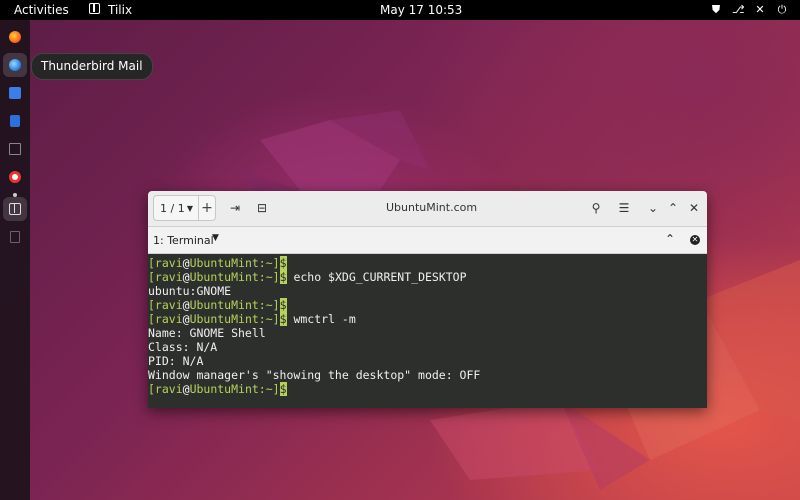  What do you see at coordinates (207, 333) in the screenshot?
I see `terminal-output-line: Name: GNOME Shell` at bounding box center [207, 333].